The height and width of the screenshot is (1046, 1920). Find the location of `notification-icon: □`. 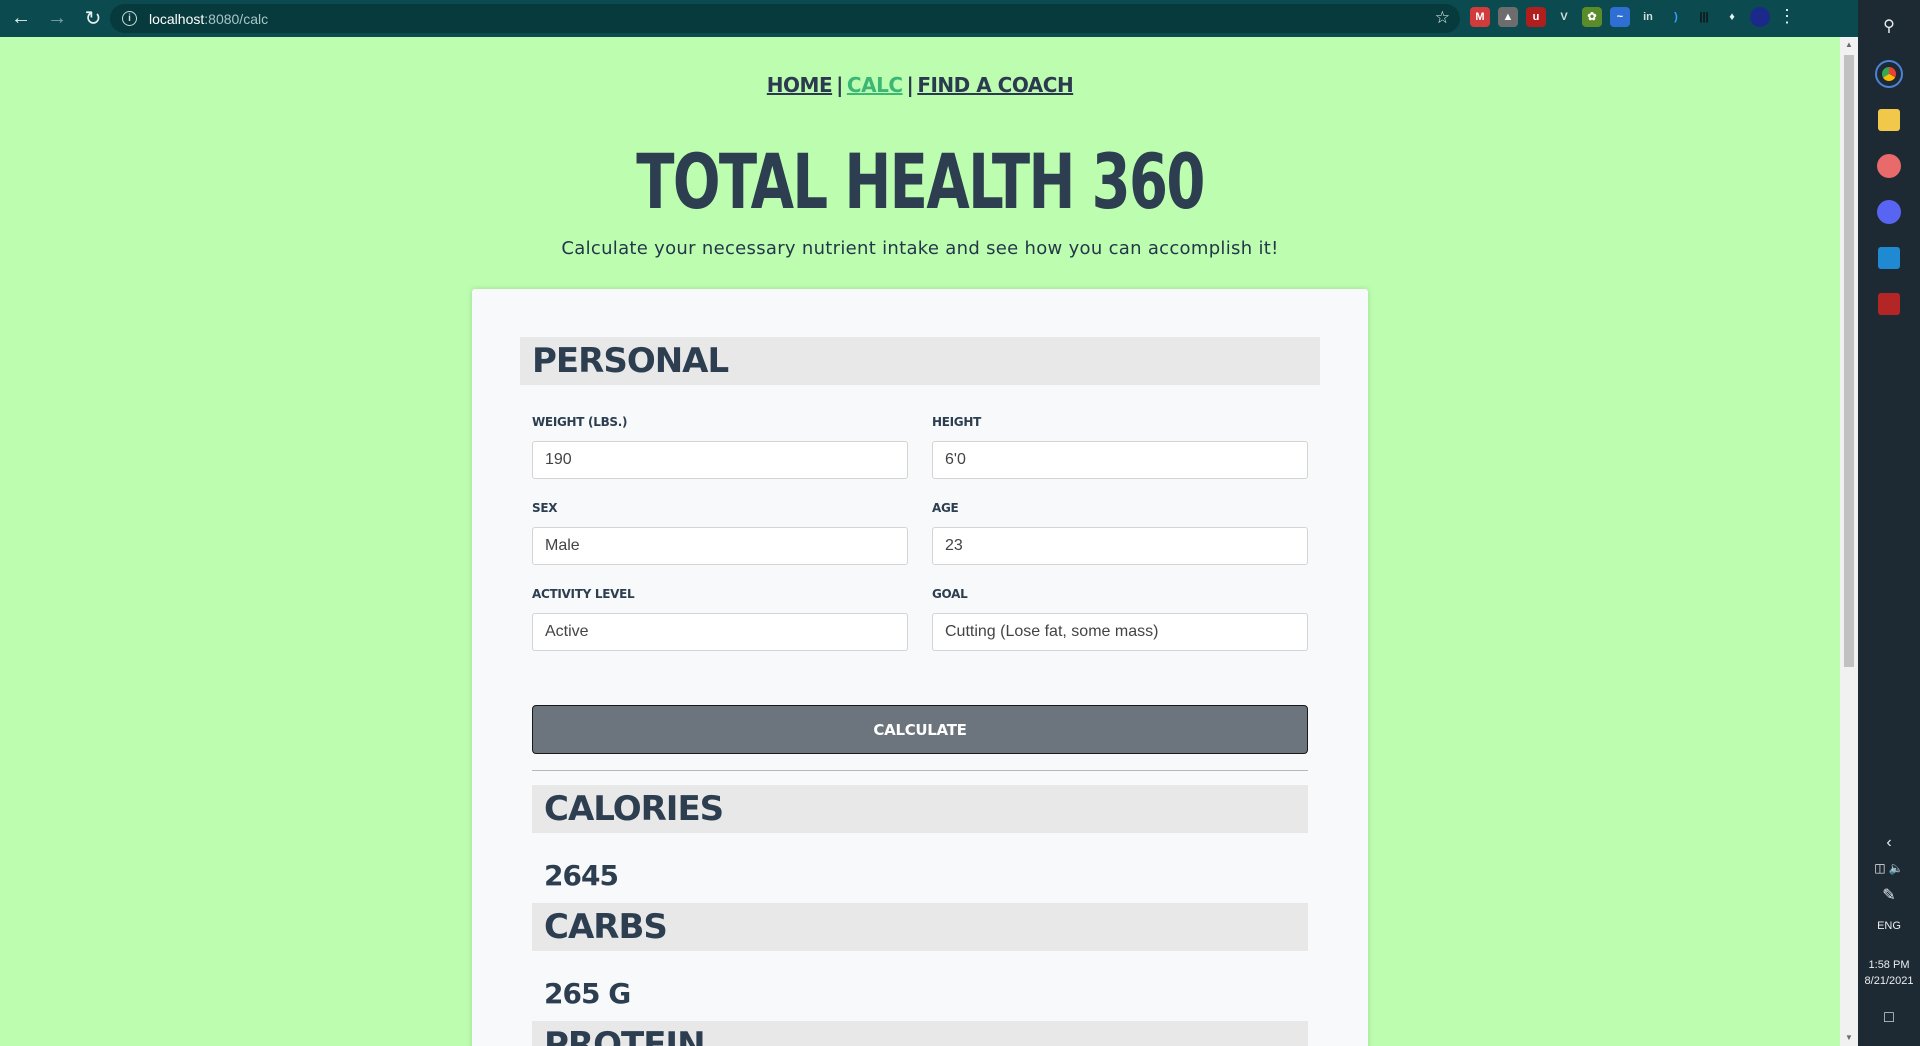

notification-icon: □ is located at coordinates (1889, 1018).